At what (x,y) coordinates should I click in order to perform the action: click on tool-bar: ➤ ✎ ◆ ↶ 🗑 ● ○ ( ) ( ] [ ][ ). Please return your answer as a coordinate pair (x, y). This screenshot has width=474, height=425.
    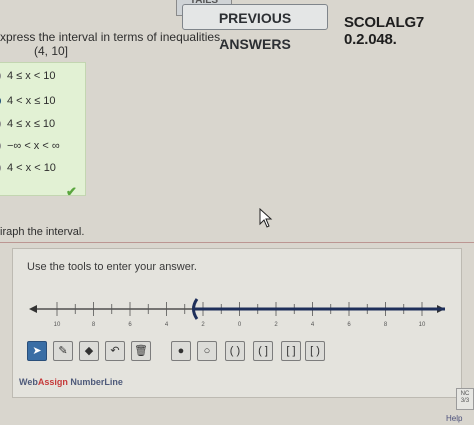
    Looking at the image, I should click on (173, 354).